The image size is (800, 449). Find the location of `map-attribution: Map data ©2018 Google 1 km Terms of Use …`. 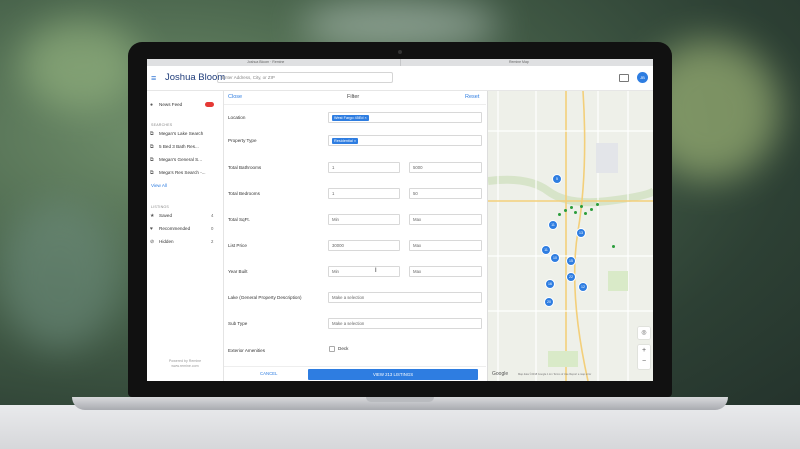

map-attribution: Map data ©2018 Google 1 km Terms of Use … is located at coordinates (555, 374).